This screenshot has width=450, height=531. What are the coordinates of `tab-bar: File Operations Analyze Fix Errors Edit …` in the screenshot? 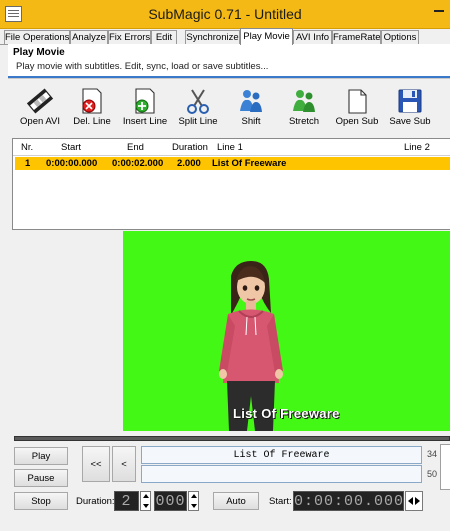 It's located at (225, 36).